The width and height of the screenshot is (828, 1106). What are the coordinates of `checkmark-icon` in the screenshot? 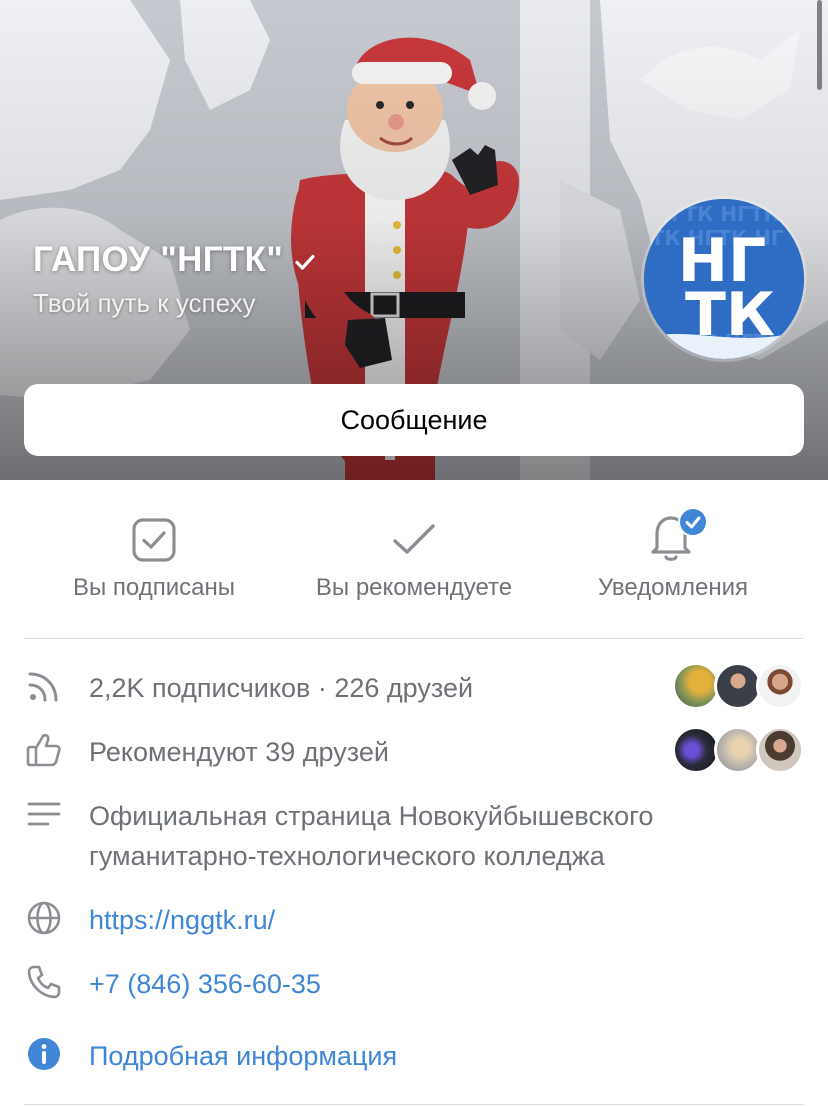 It's located at (414, 539).